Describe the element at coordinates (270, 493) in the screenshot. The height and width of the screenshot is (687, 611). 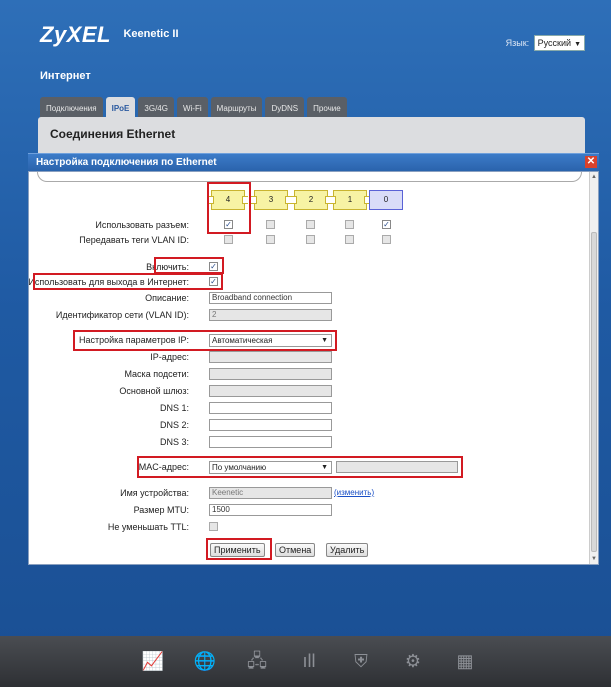
I see `device-name-input: Keenetic` at that location.